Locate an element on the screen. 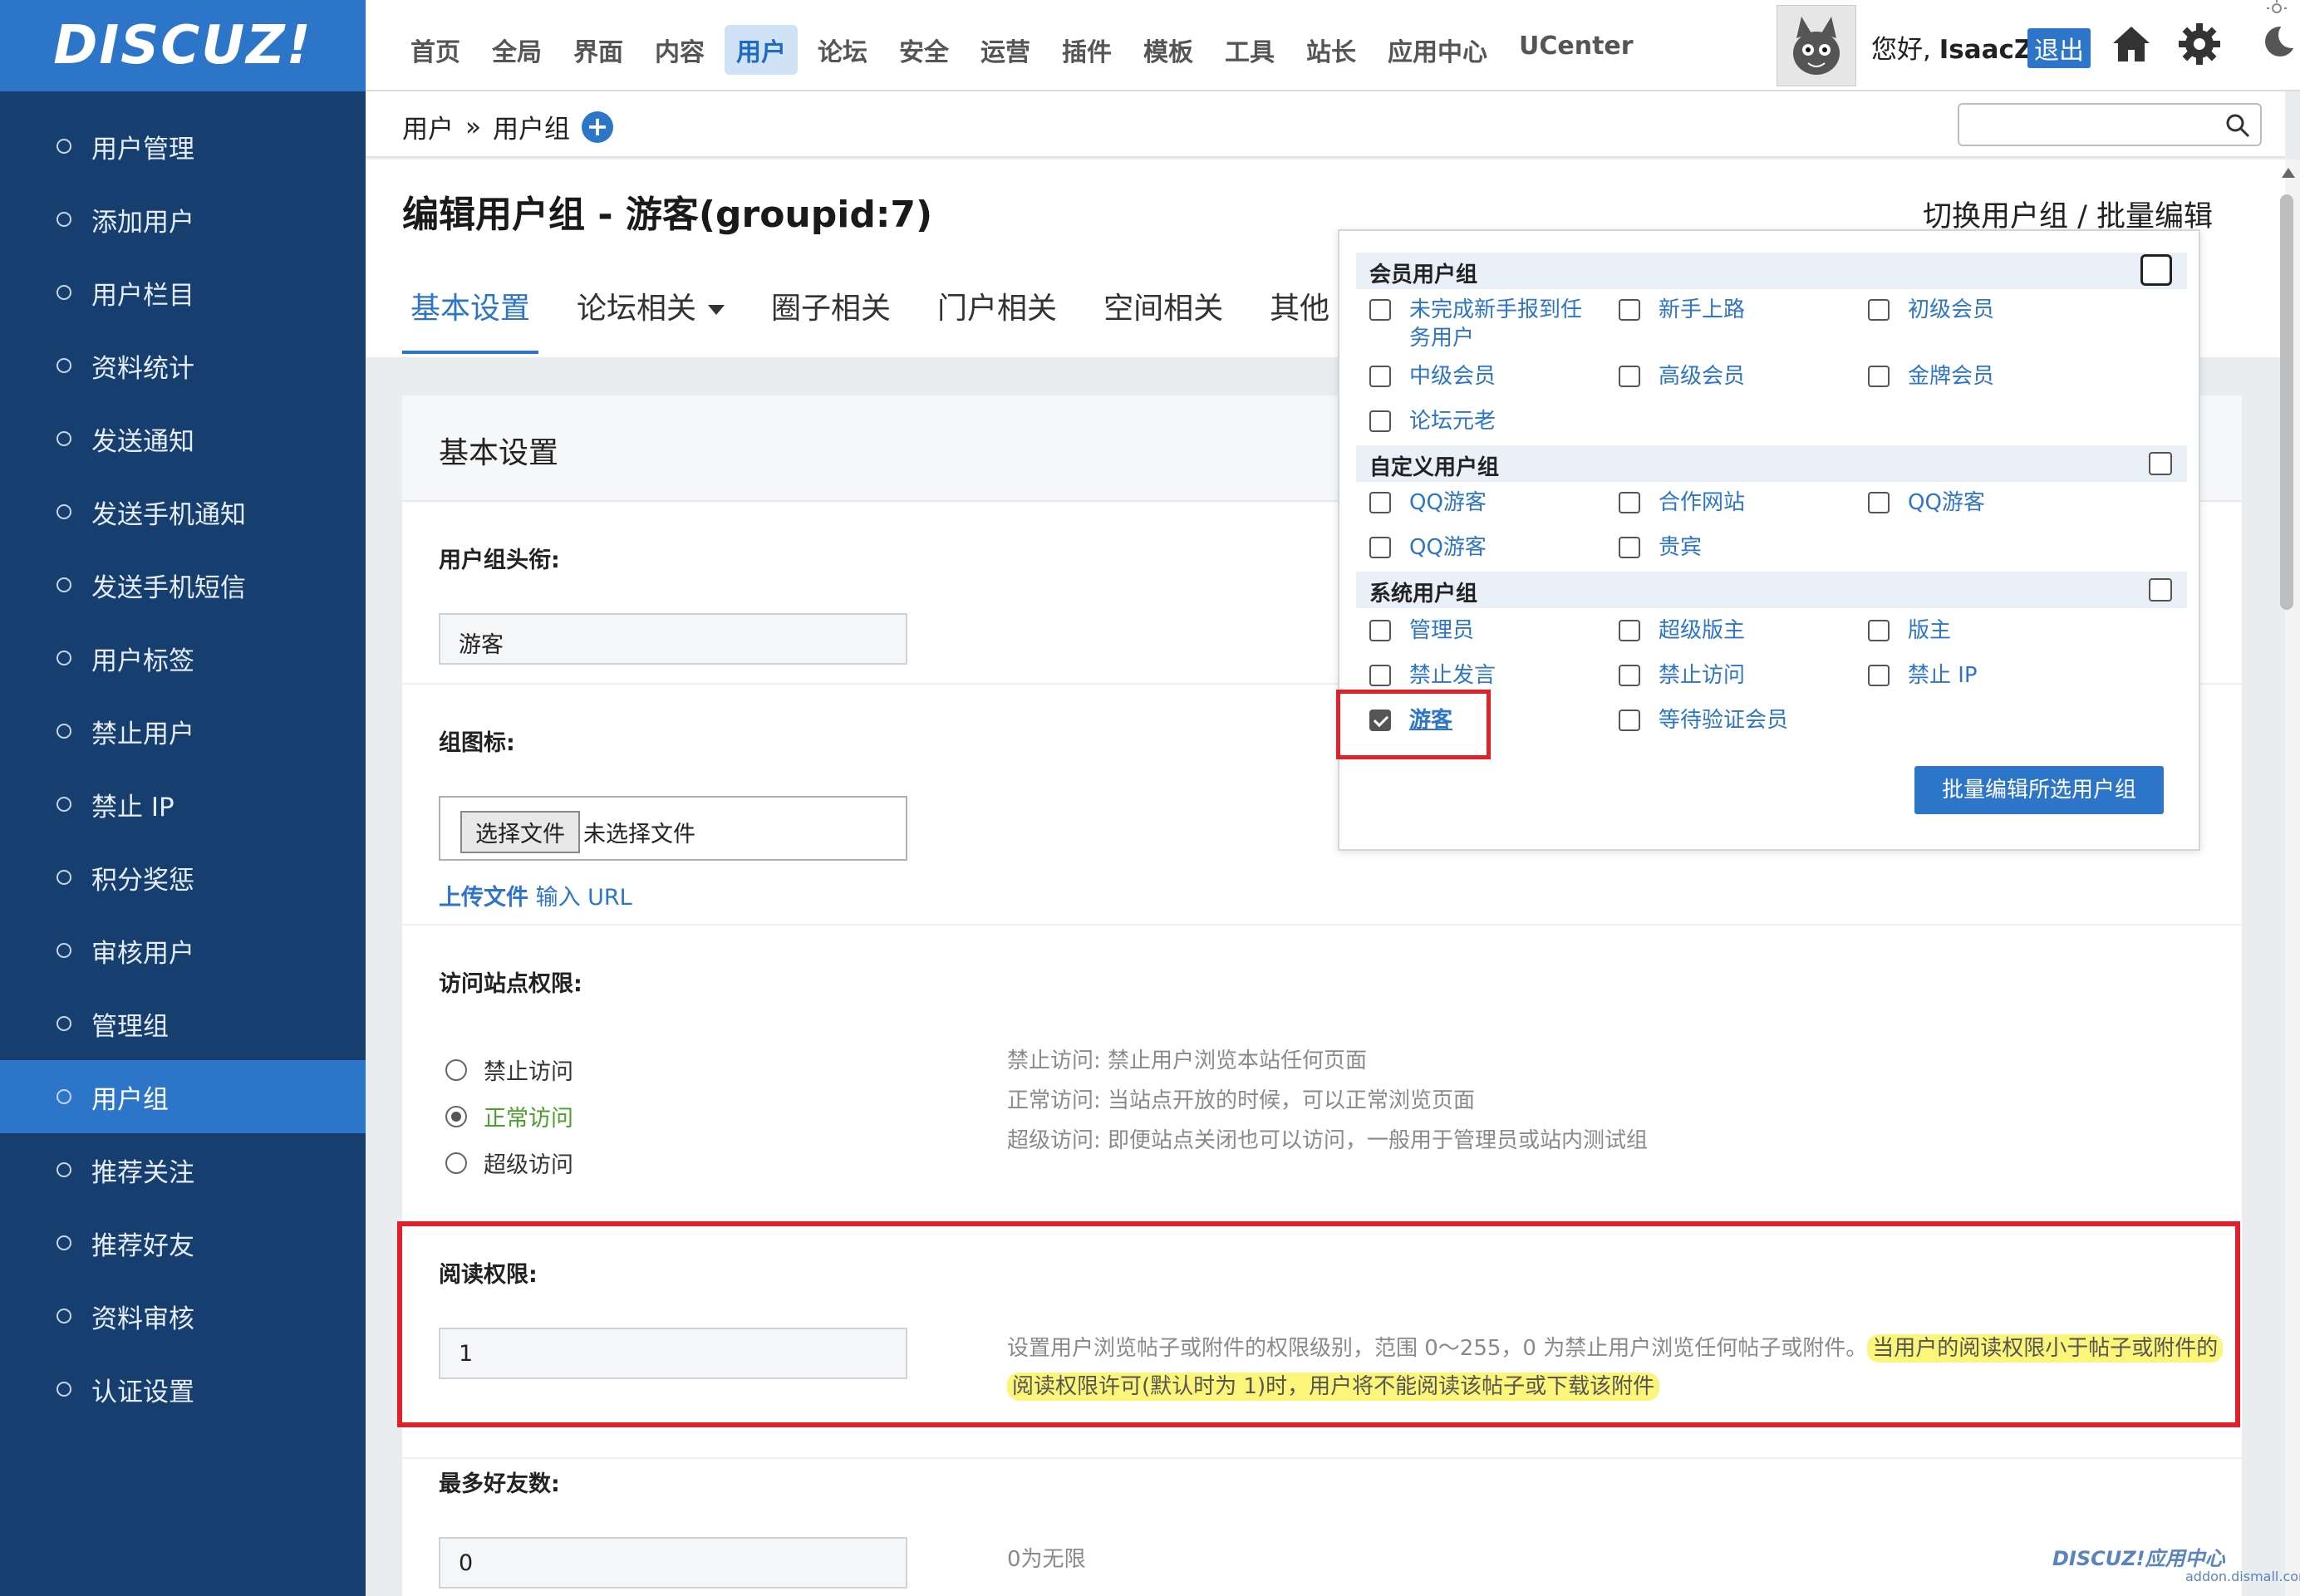  avatar is located at coordinates (1816, 45).